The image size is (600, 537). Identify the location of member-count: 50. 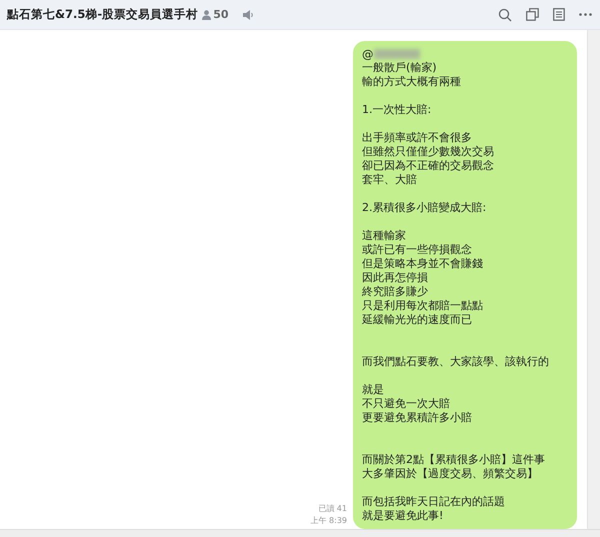
(220, 14).